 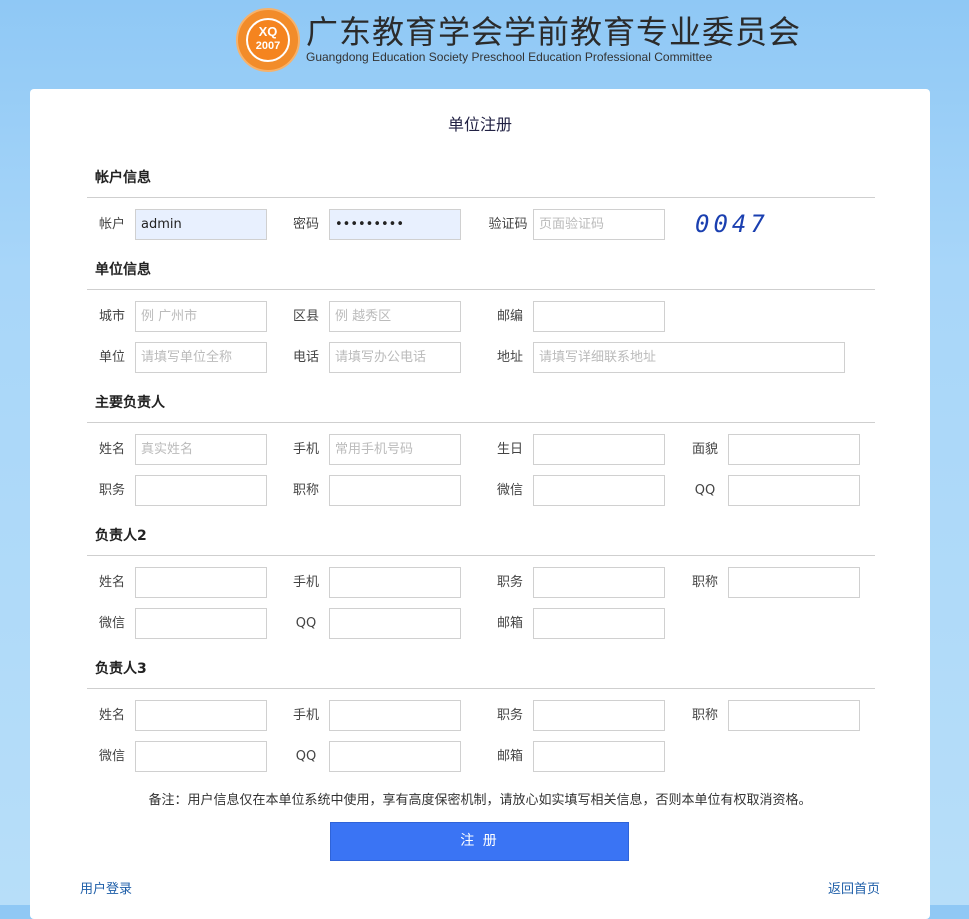 What do you see at coordinates (509, 357) in the screenshot?
I see `address-label: 地址` at bounding box center [509, 357].